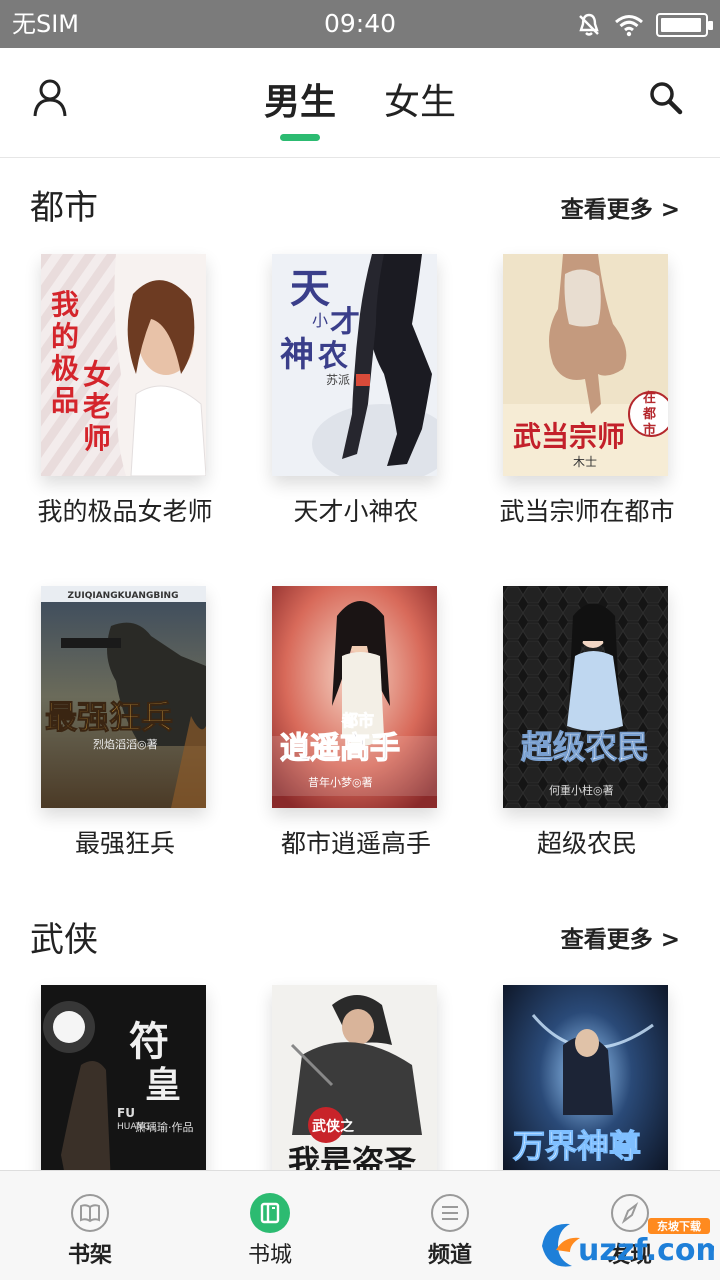 The width and height of the screenshot is (720, 1280). Describe the element at coordinates (649, 414) in the screenshot. I see `svg-text: 都` at that location.